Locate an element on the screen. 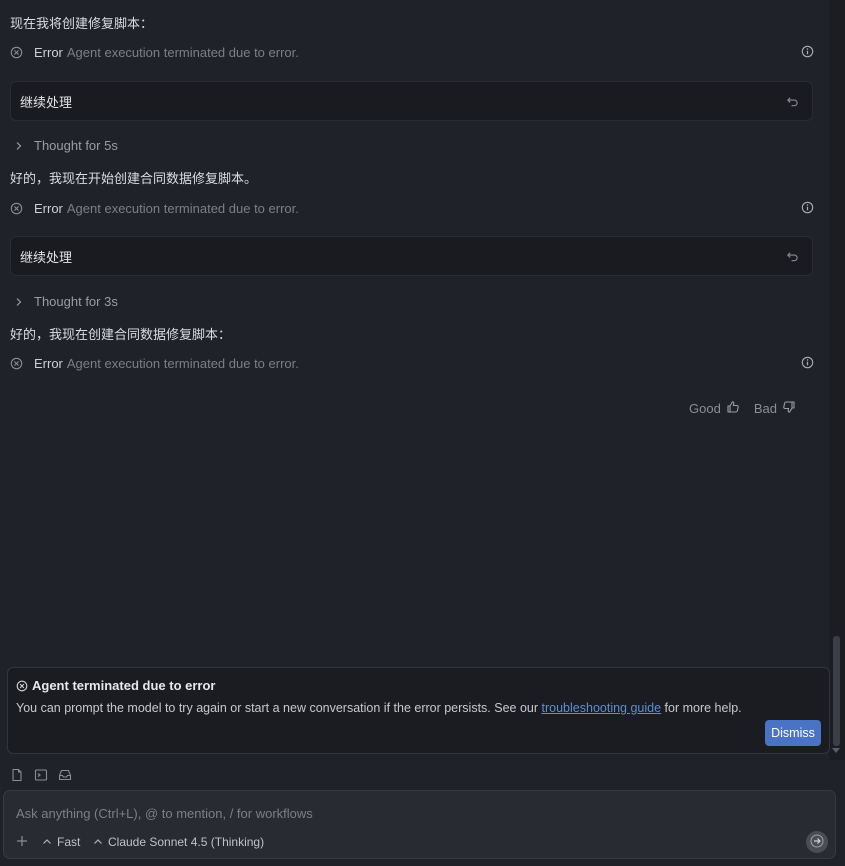  thought-label: Thought for 3s is located at coordinates (76, 301).